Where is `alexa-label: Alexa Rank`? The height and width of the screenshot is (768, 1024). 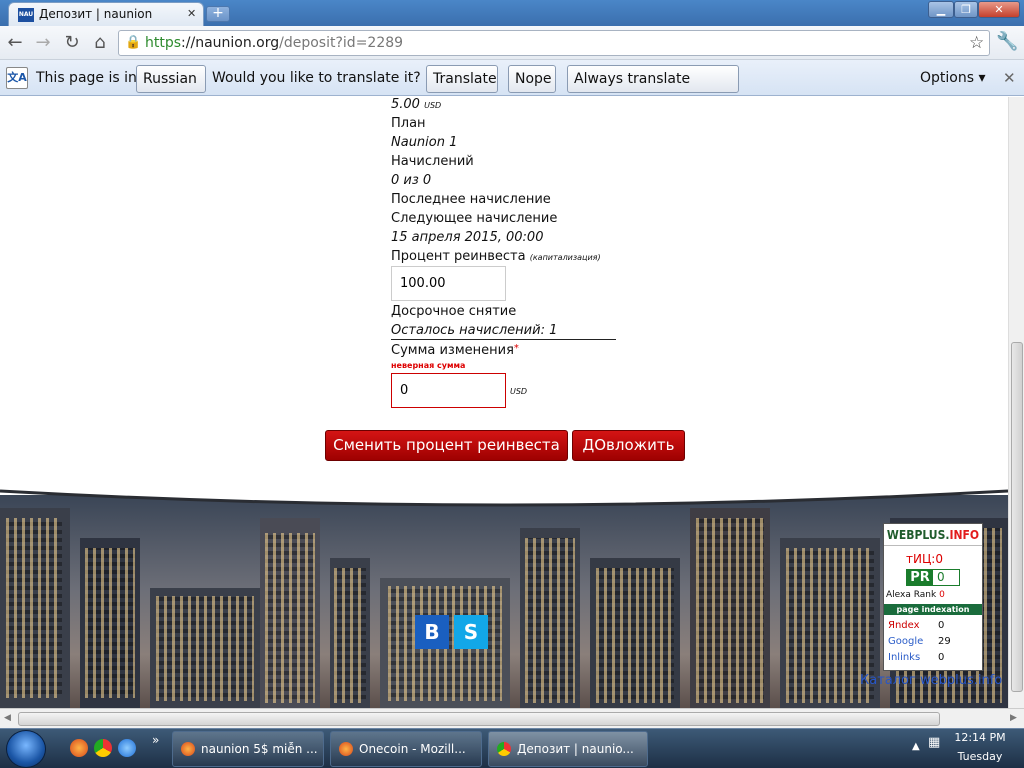 alexa-label: Alexa Rank is located at coordinates (911, 595).